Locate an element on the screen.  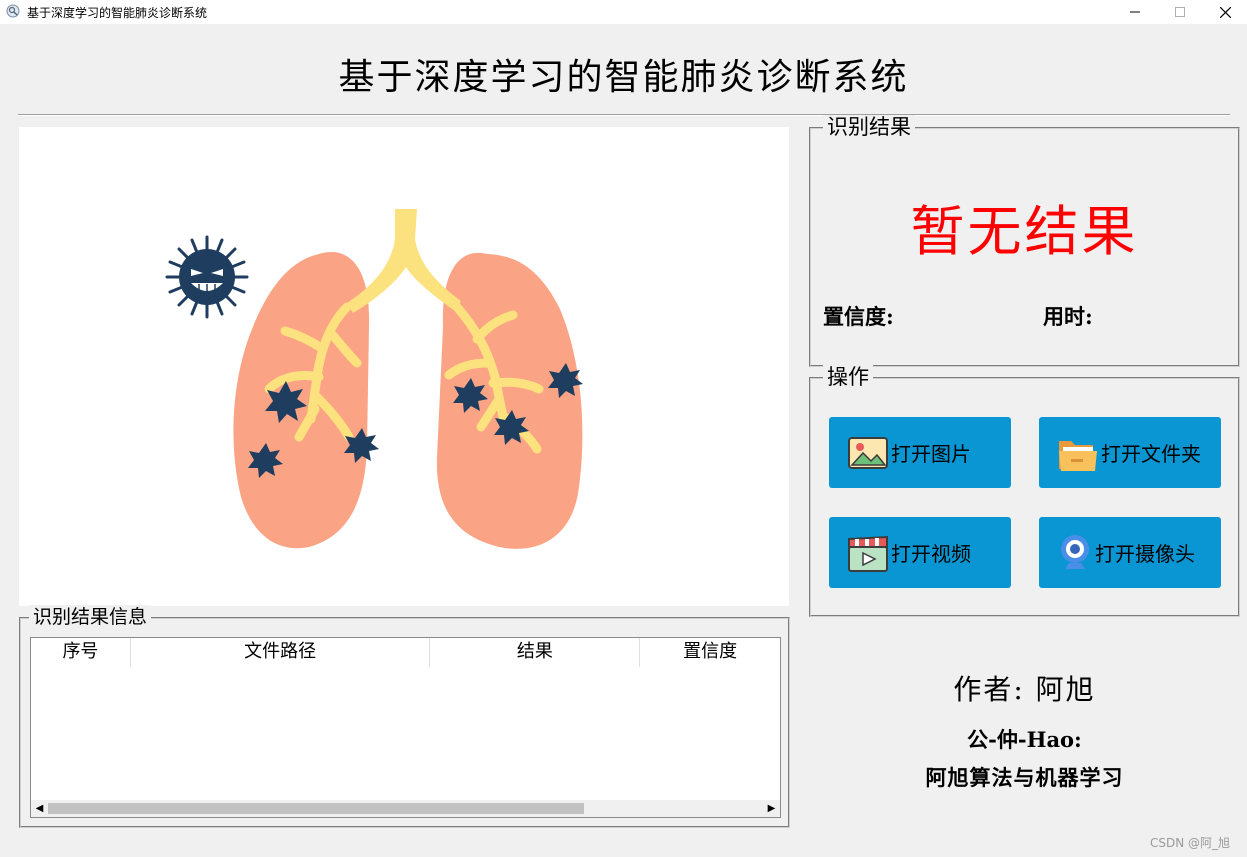
column-header-index: 序号 is located at coordinates (81, 652).